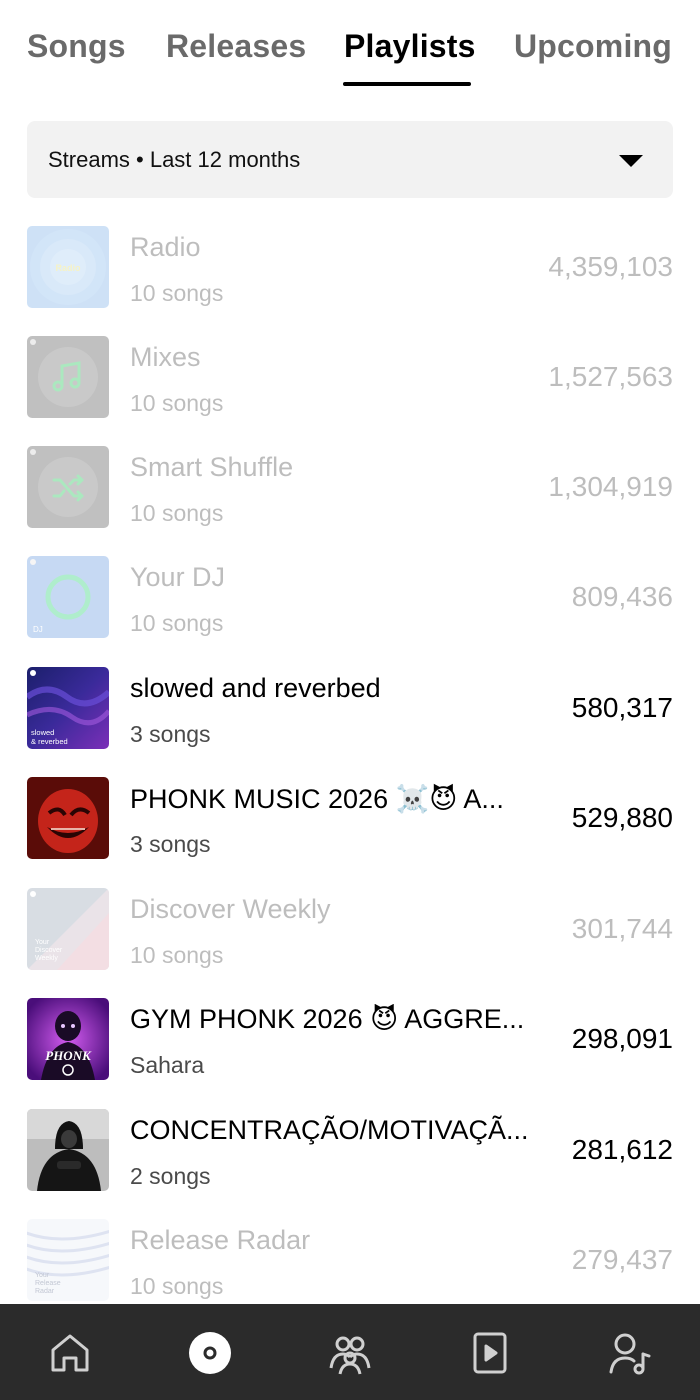 The height and width of the screenshot is (1400, 700). I want to click on caret-down-icon, so click(631, 161).